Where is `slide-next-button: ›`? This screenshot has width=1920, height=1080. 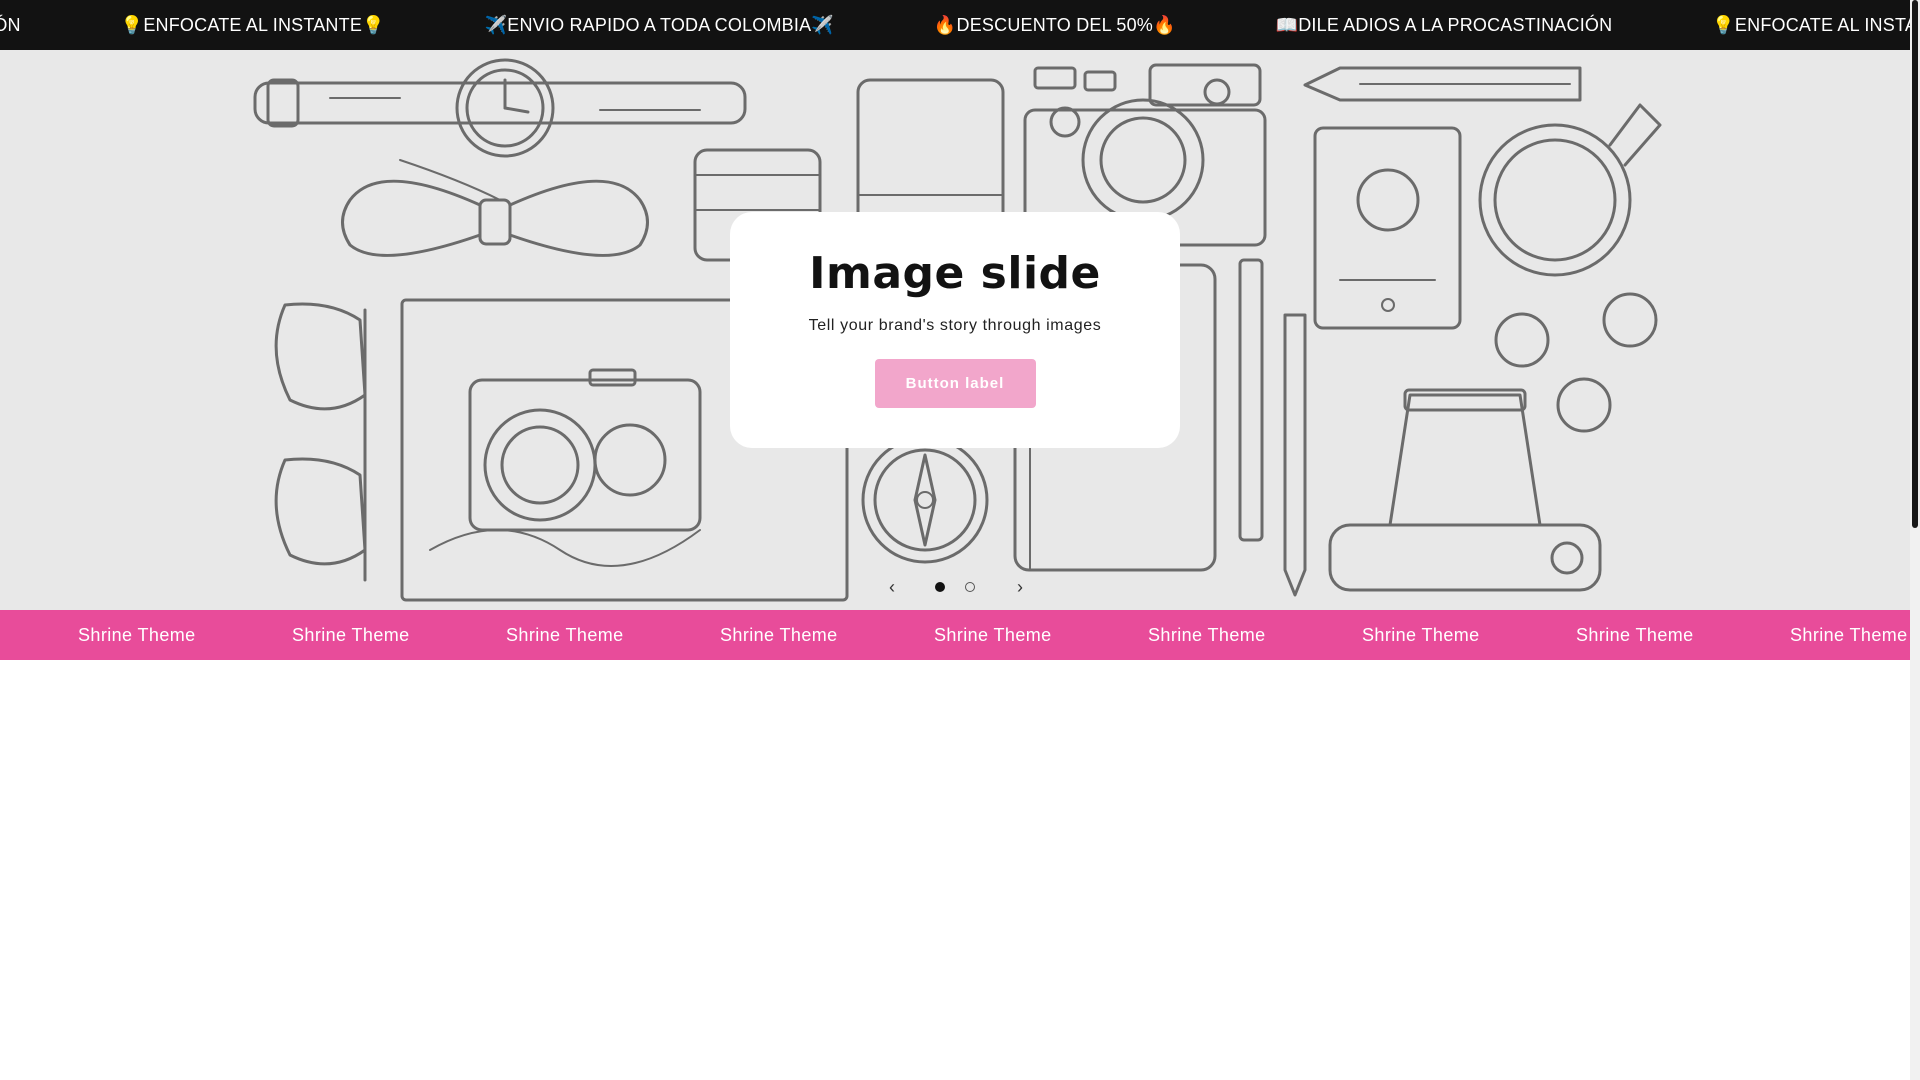
slide-next-button: › is located at coordinates (1020, 588).